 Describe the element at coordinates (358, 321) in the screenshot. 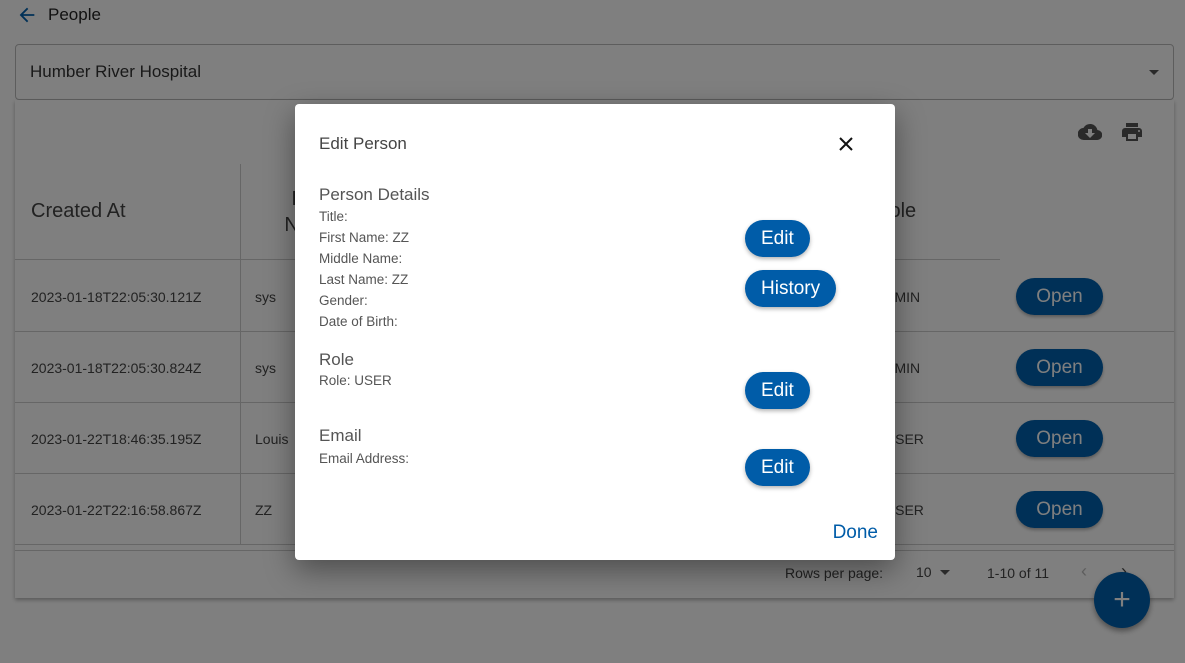

I see `dob-line: Date of Birth:` at that location.